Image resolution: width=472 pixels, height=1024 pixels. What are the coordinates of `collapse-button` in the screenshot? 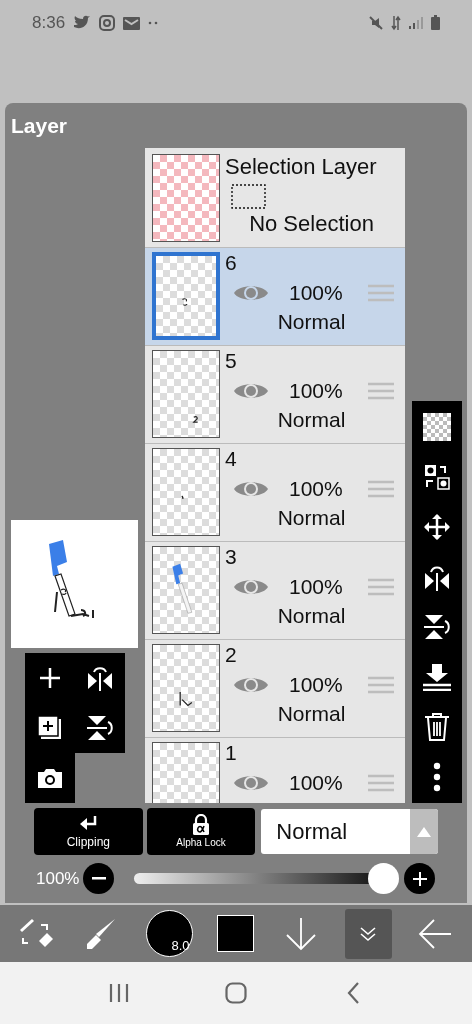 It's located at (368, 933).